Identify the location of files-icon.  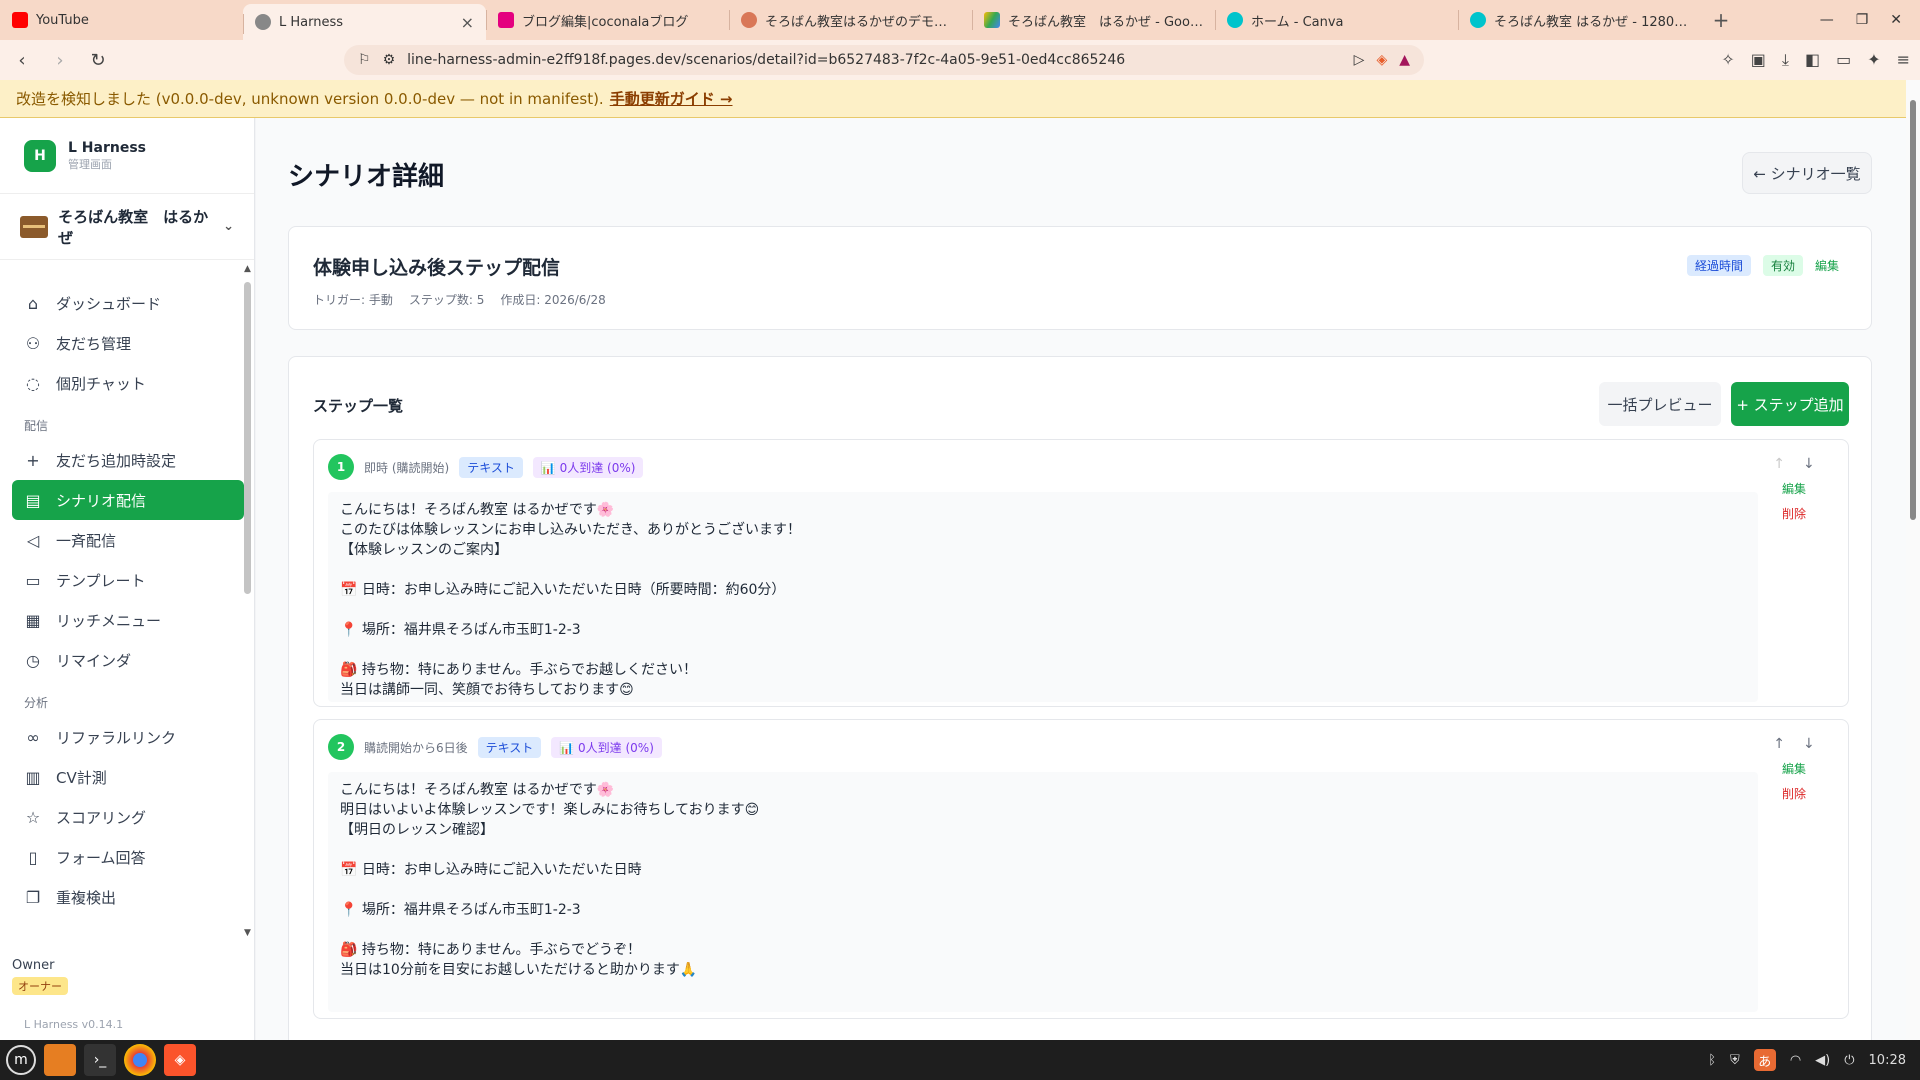
(60, 1060).